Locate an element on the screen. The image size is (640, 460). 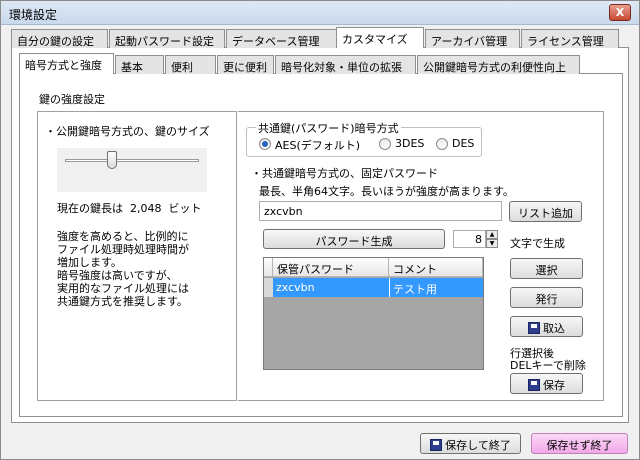
grid-cell-comment: テスト用 is located at coordinates (436, 287).